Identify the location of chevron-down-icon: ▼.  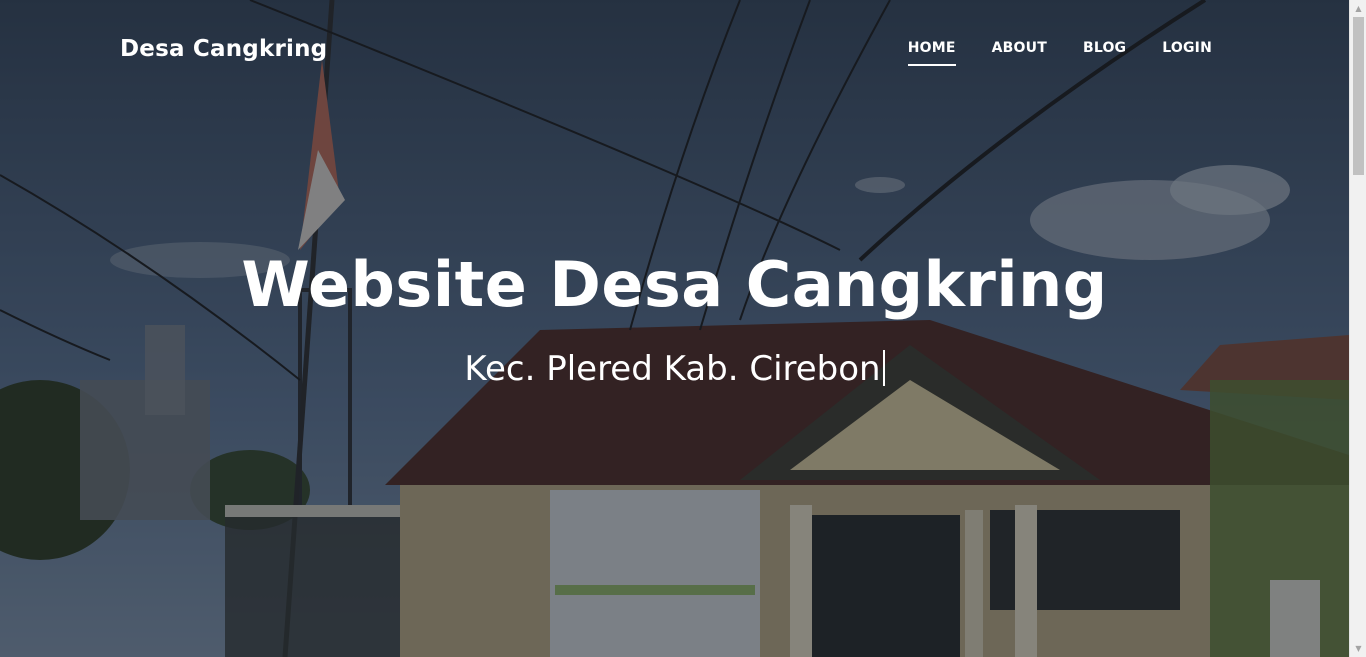
(1358, 648).